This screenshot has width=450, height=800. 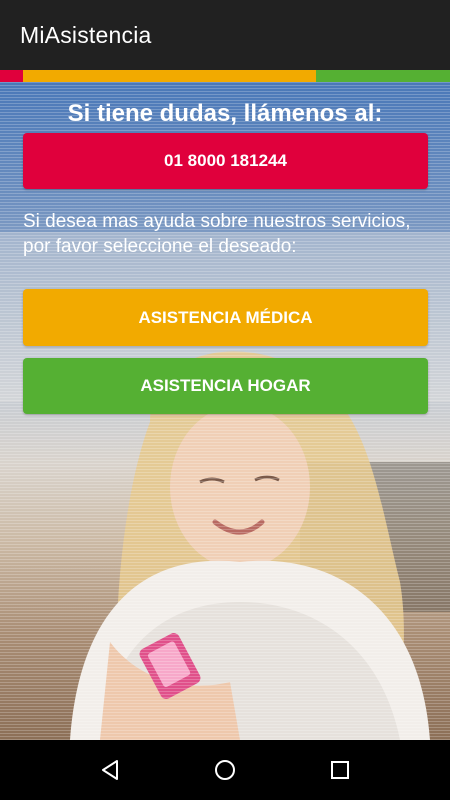 I want to click on back-icon, so click(x=109, y=770).